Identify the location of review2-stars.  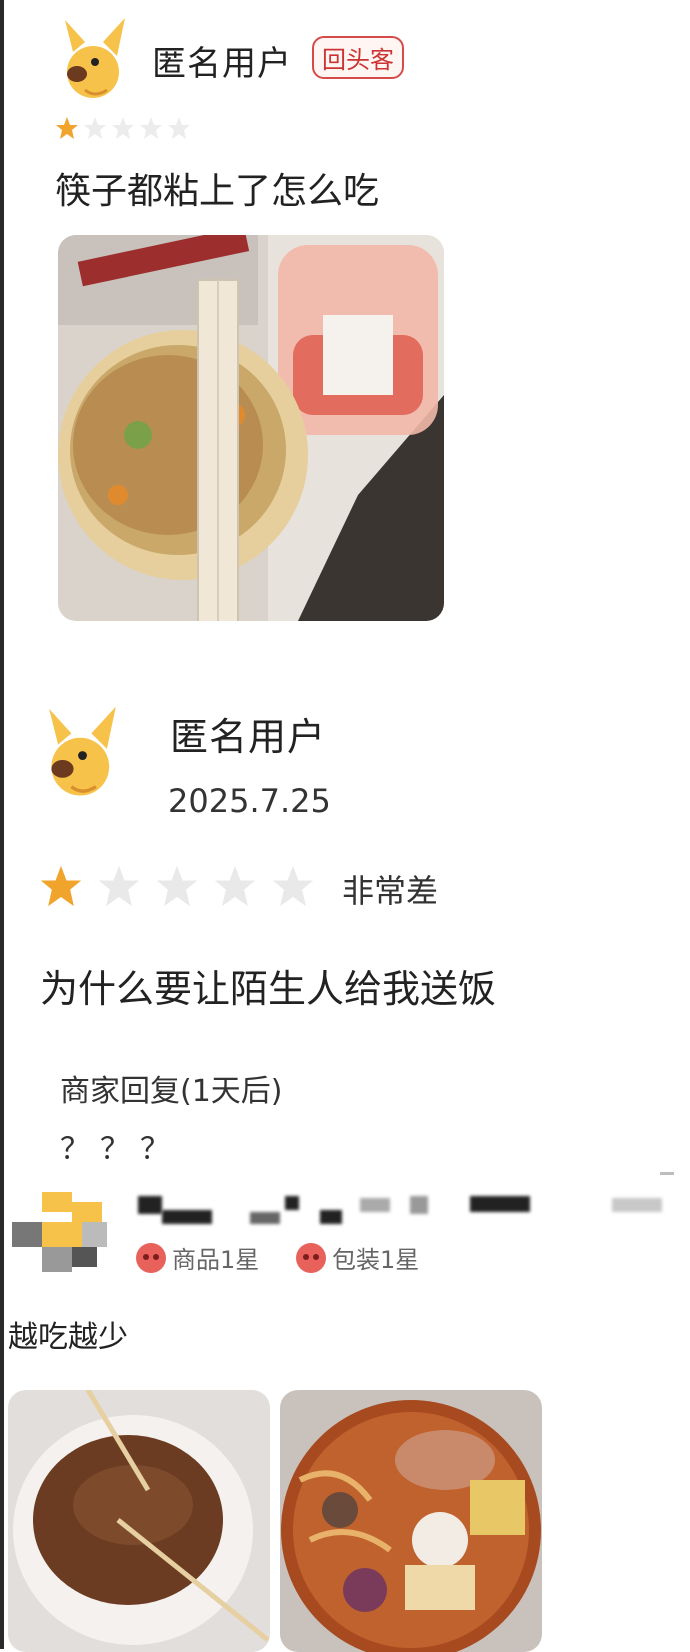
(177, 886).